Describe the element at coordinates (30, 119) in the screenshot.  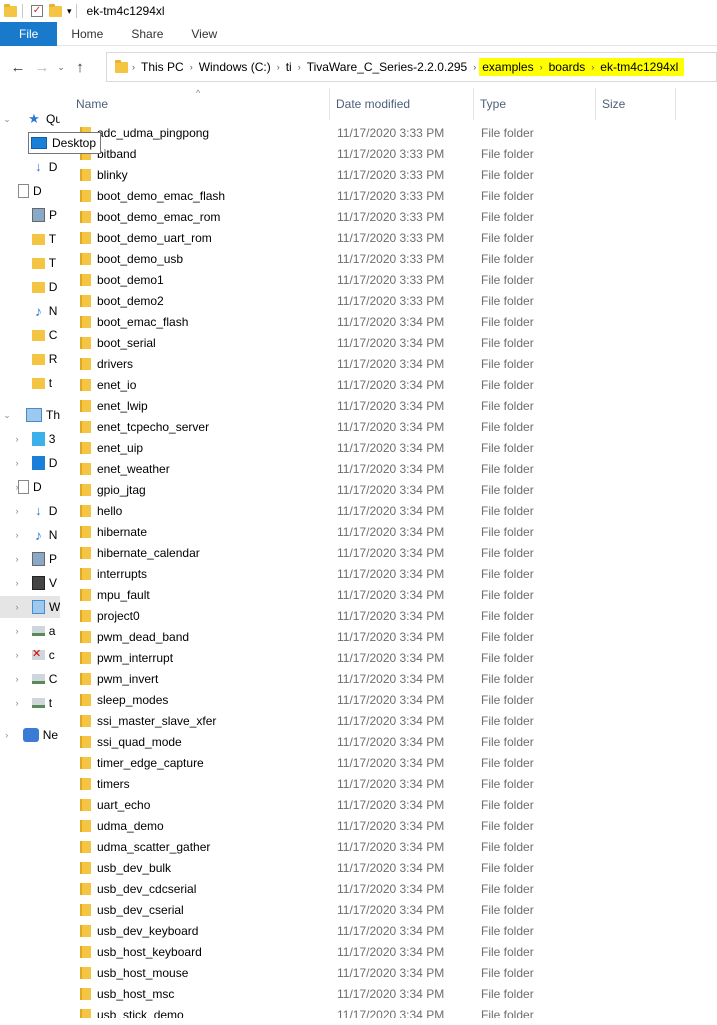
I see `nav-quick-access: ⌄ ★ Qu` at that location.